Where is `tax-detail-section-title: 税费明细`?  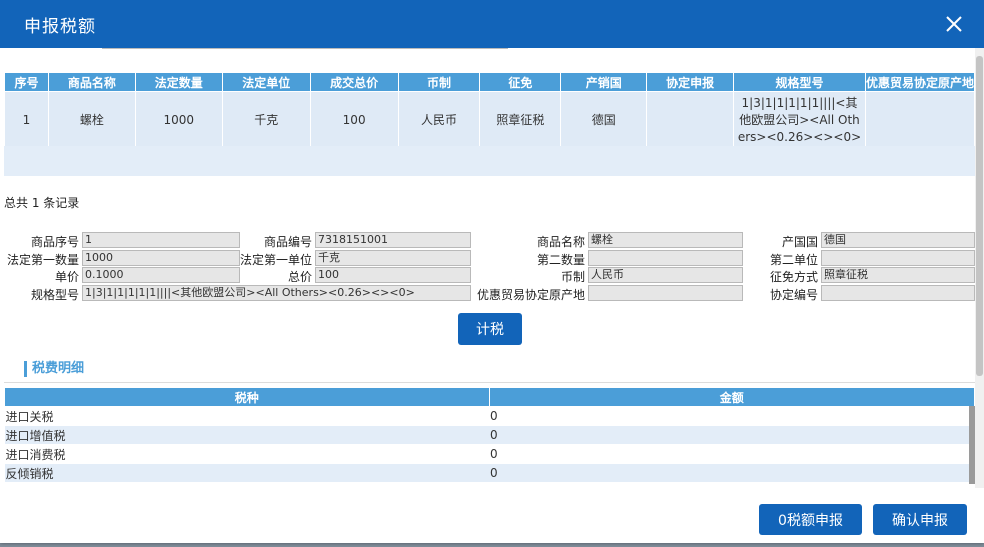
tax-detail-section-title: 税费明细 is located at coordinates (54, 369).